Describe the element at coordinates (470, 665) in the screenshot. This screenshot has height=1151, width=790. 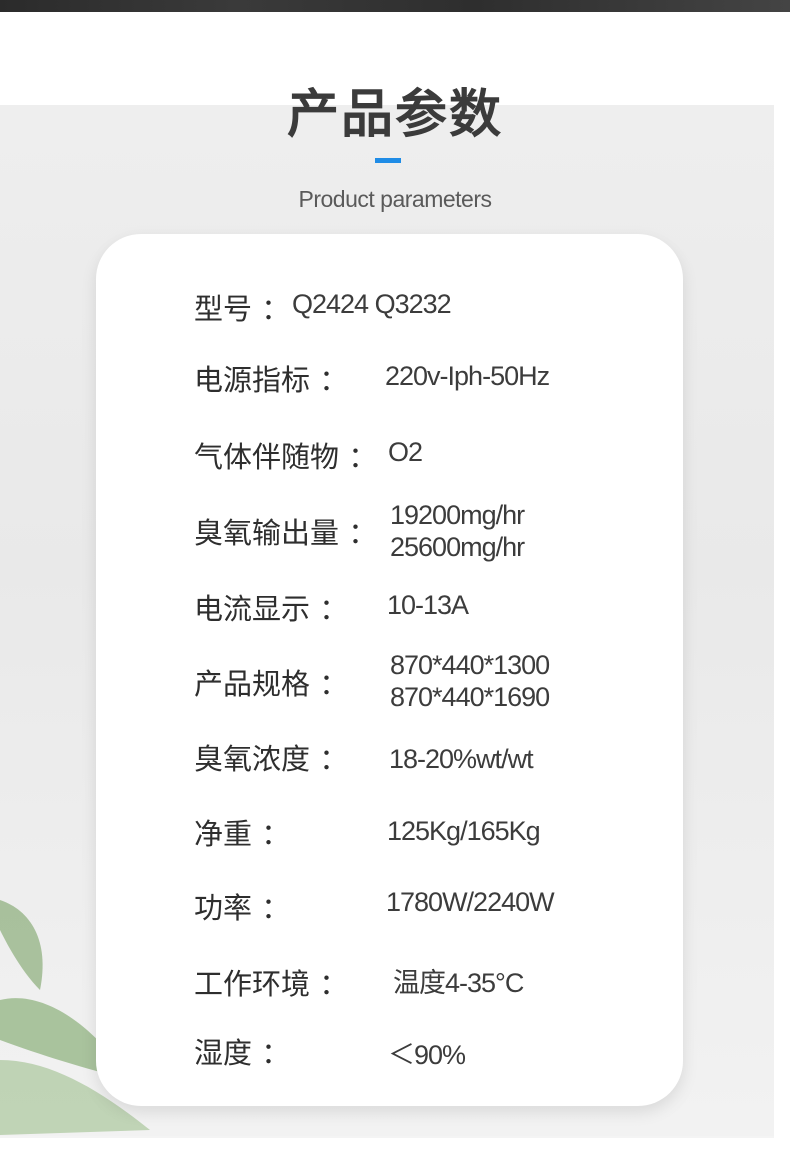
I see `param-value-line-1: 870*440*1300` at that location.